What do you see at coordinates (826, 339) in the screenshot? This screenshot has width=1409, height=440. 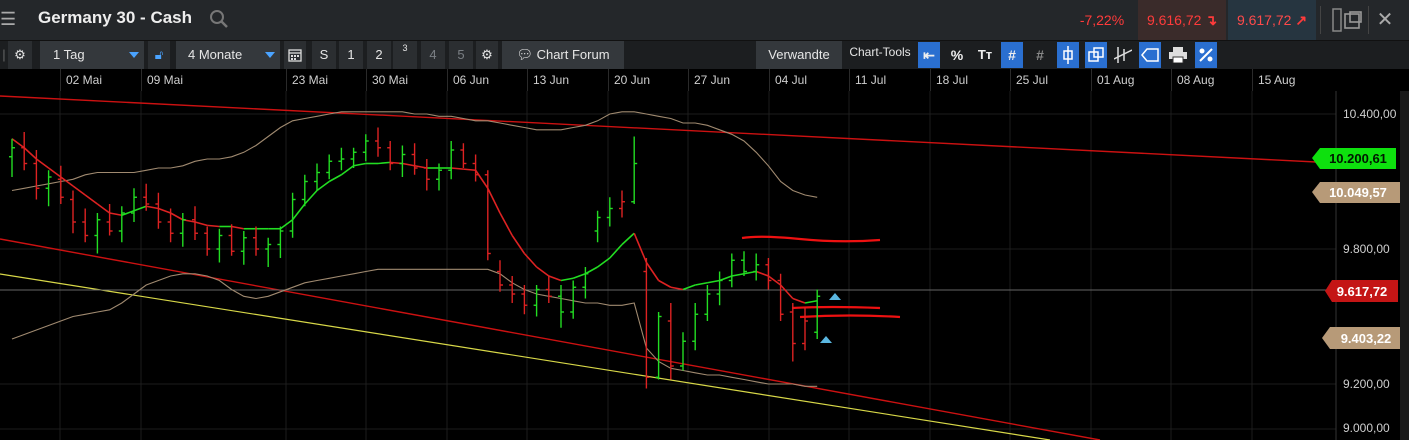 I see `alert-marker-lower` at bounding box center [826, 339].